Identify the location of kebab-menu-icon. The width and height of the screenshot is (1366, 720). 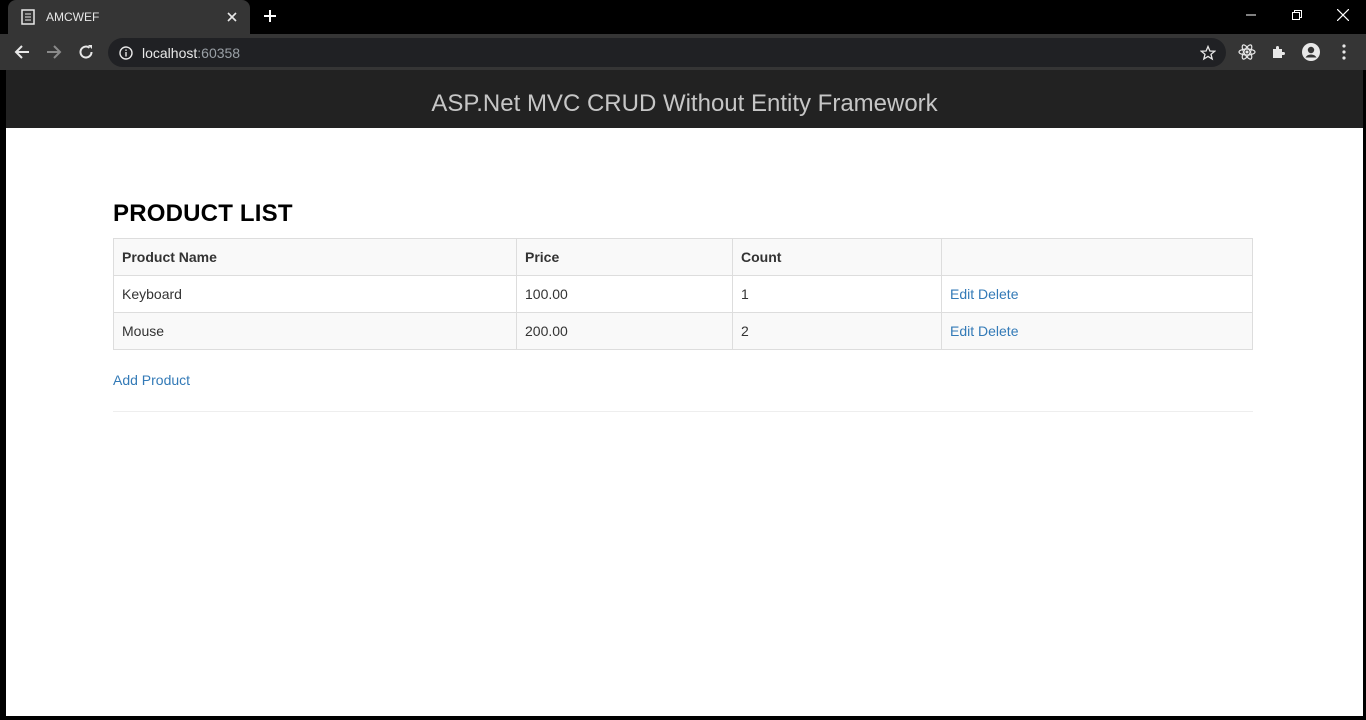
(1344, 52).